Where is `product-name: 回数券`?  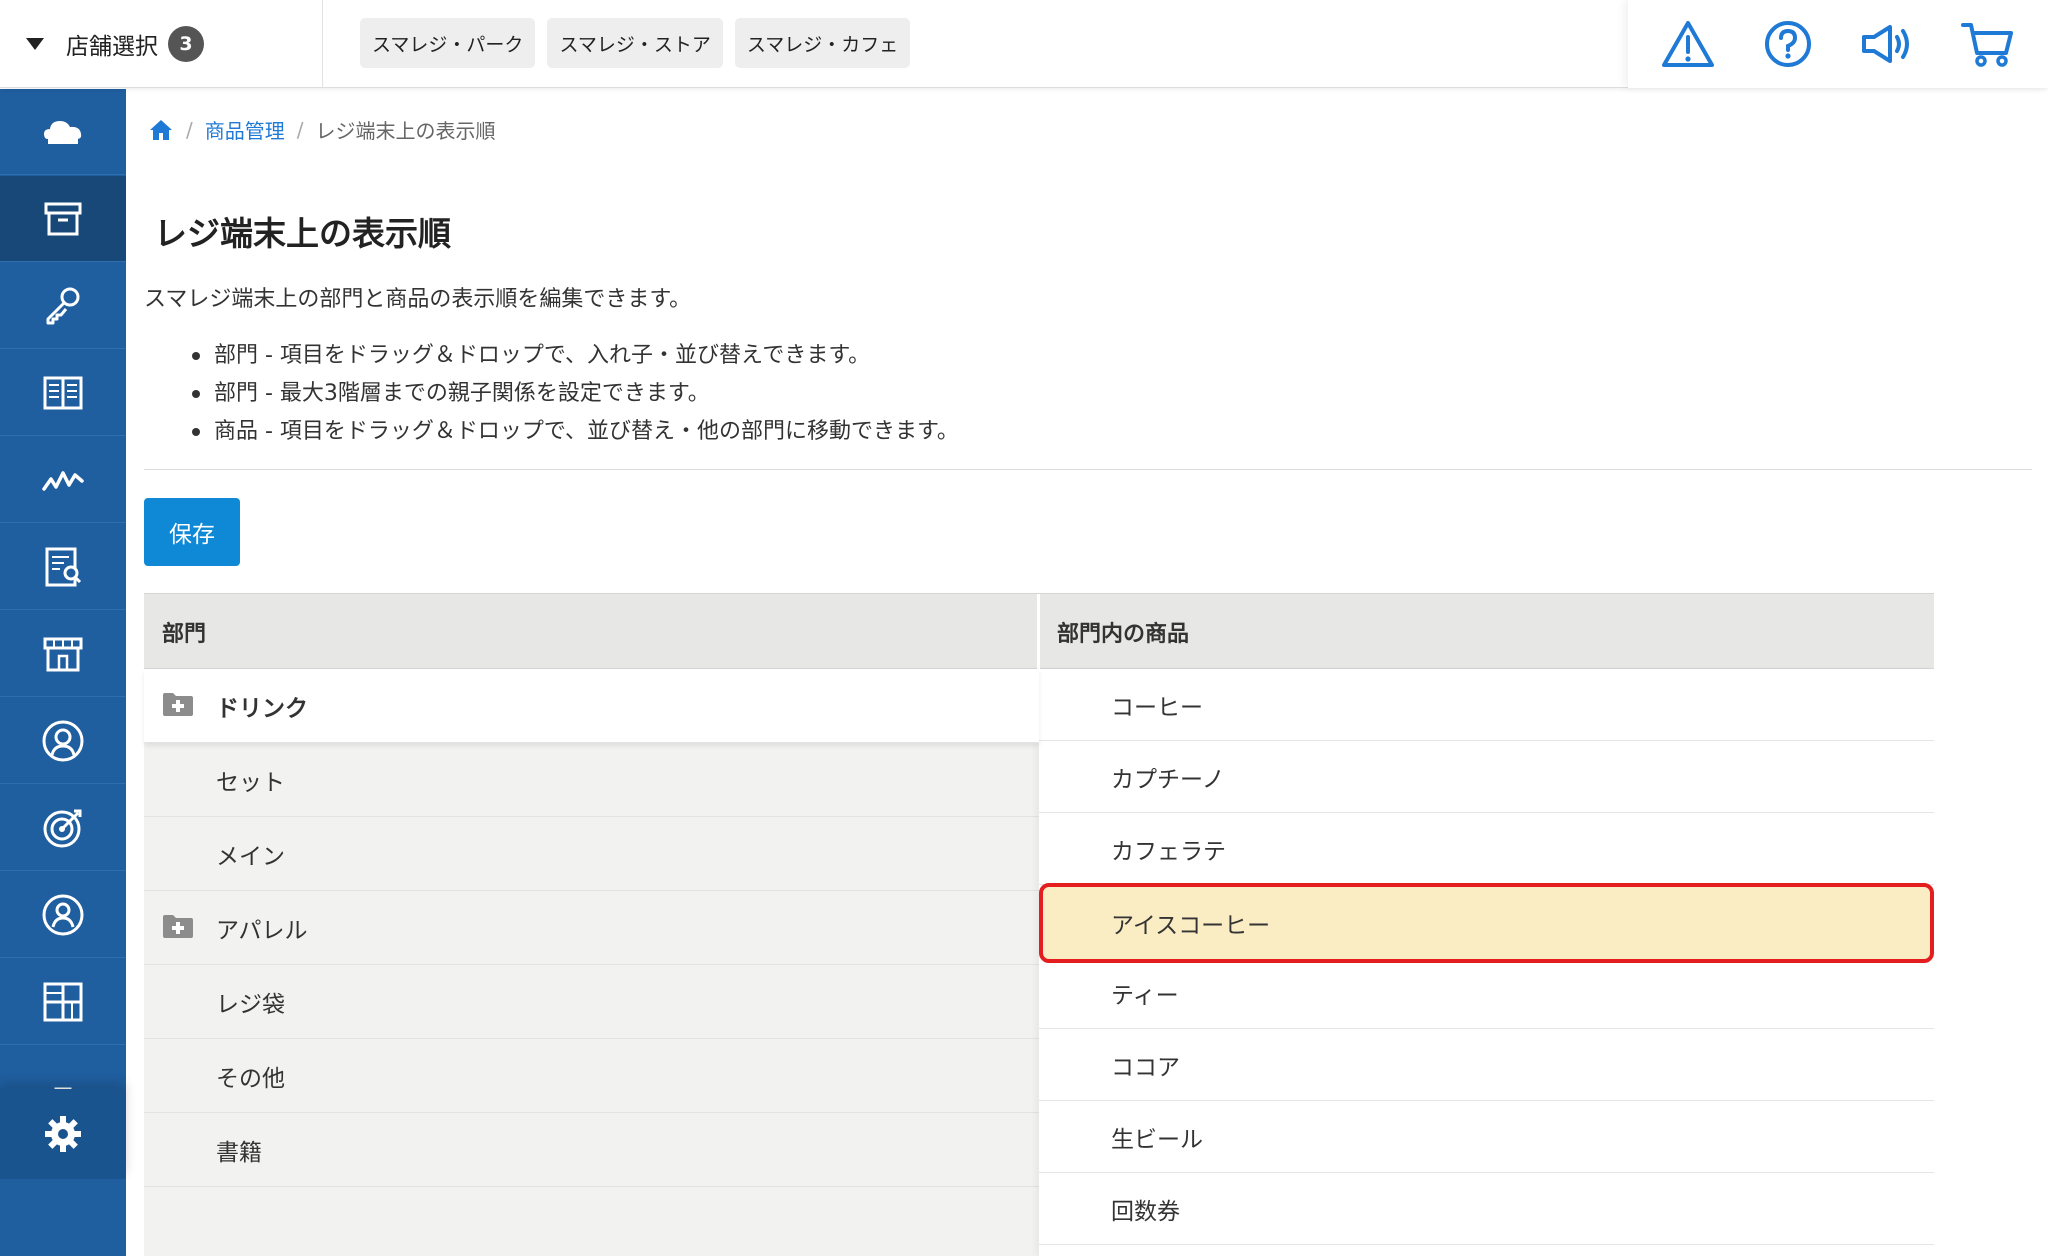 product-name: 回数券 is located at coordinates (1145, 1211).